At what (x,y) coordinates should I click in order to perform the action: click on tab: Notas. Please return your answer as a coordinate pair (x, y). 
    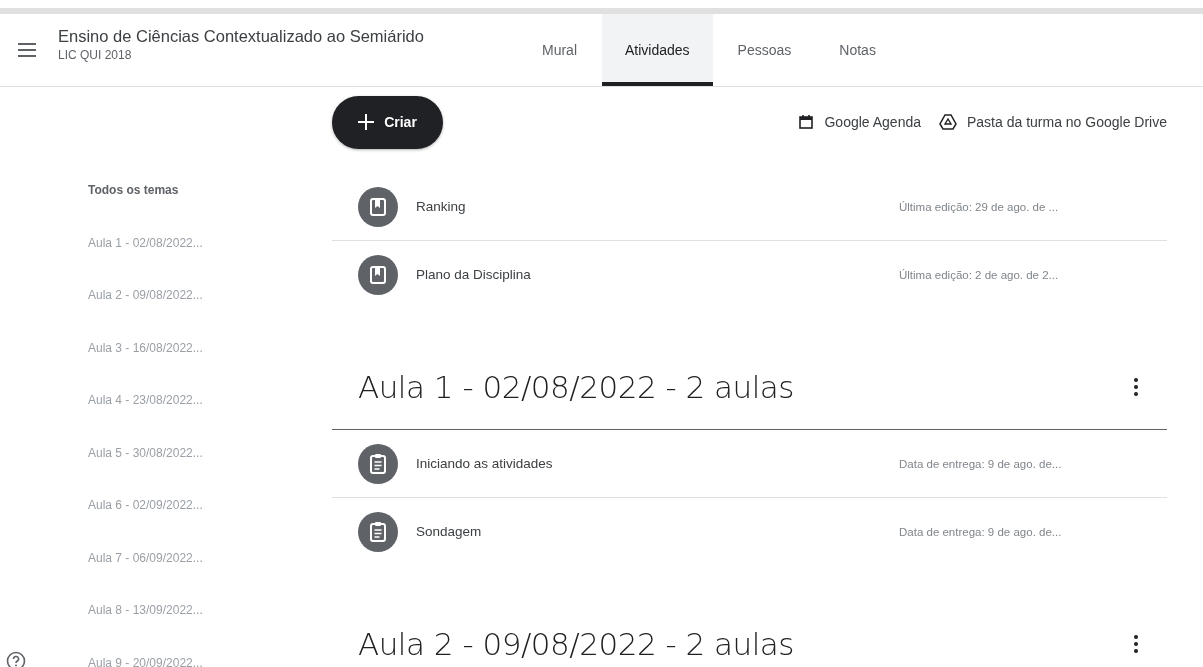
    Looking at the image, I should click on (857, 50).